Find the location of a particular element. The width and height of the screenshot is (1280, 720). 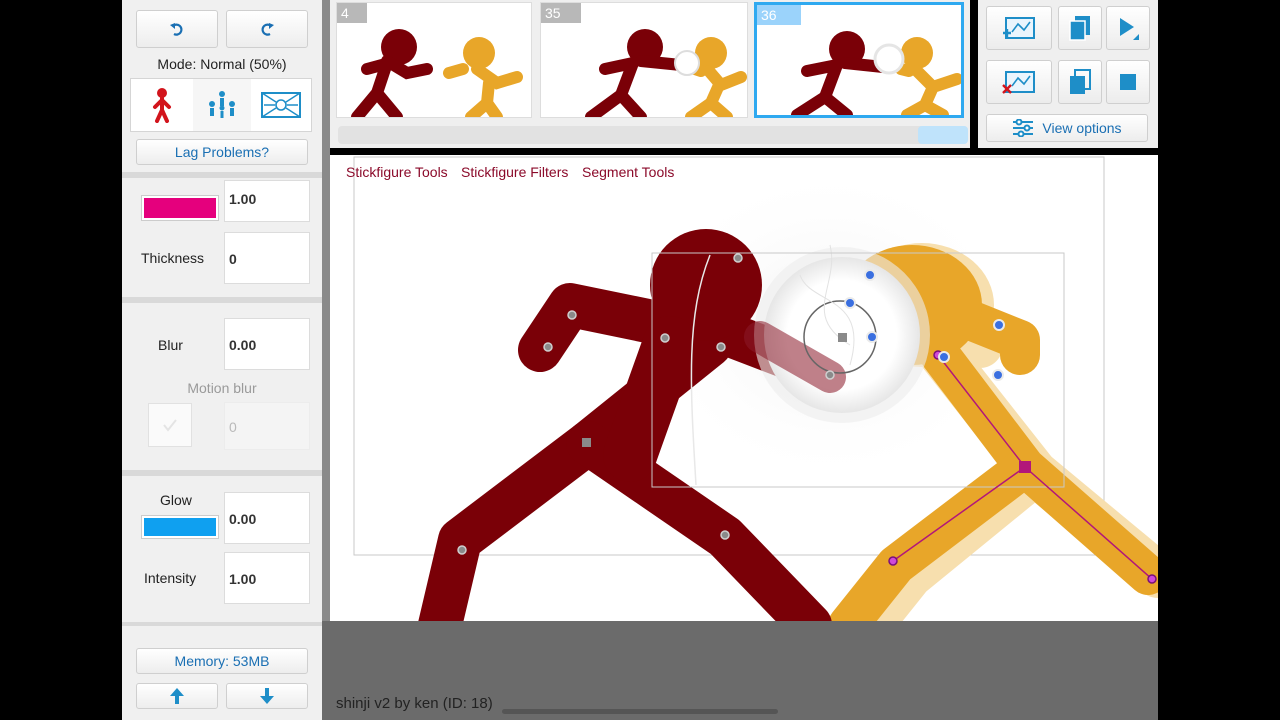

stickfigure-tools-menu: Stickfigure Tools is located at coordinates (397, 172).